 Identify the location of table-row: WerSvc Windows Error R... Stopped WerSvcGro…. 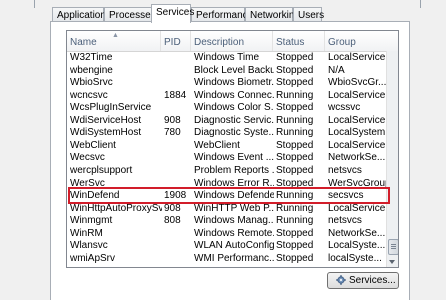
(228, 184).